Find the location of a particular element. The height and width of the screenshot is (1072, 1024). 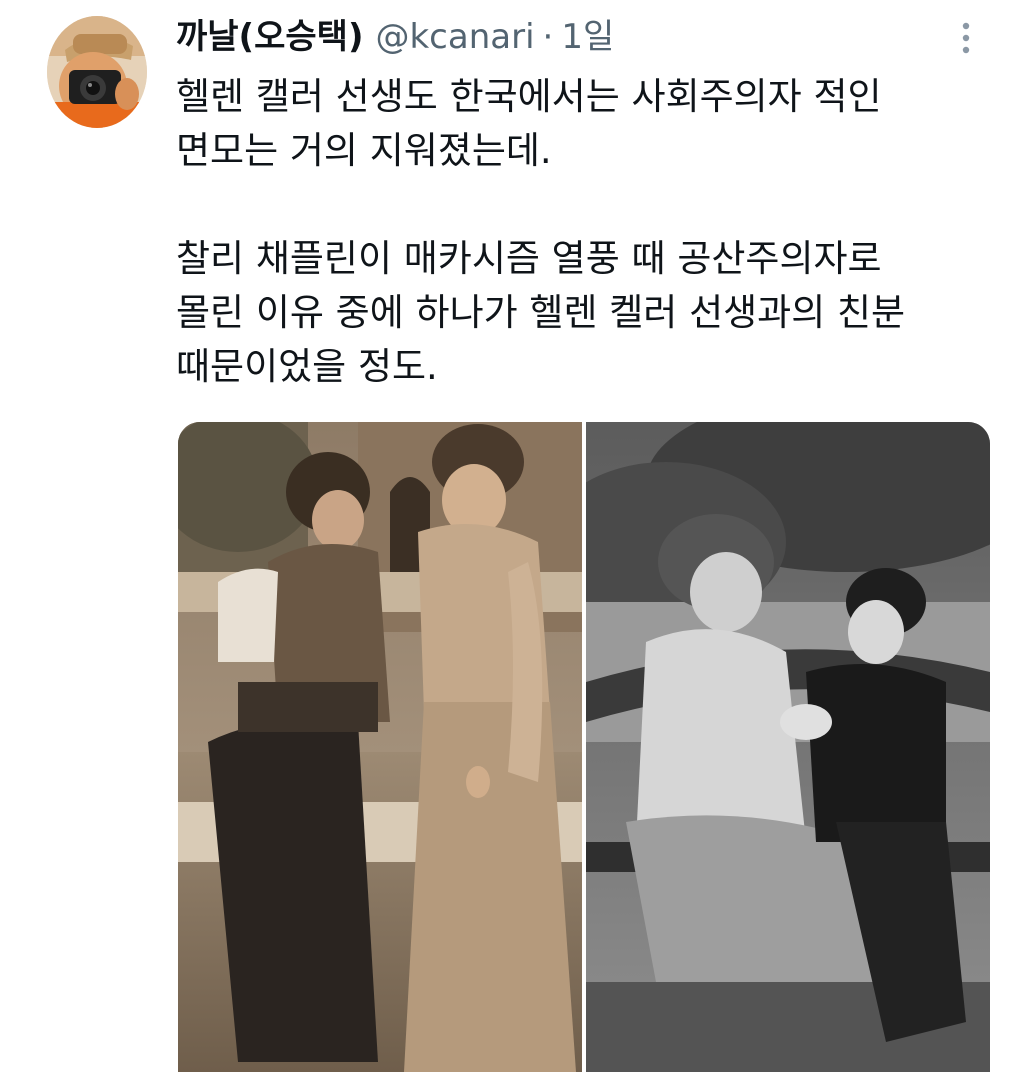

author-avatar is located at coordinates (97, 72).